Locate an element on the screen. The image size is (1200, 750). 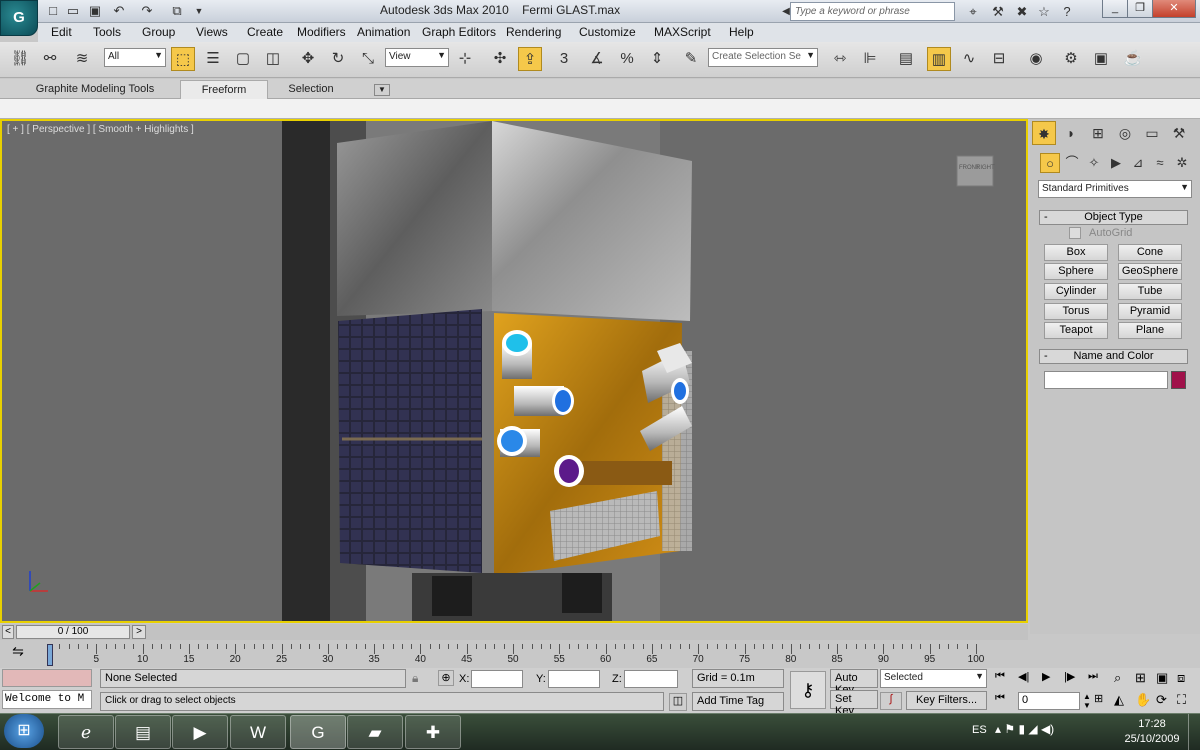
link-icon: ⛓ is located at coordinates (20, 59).